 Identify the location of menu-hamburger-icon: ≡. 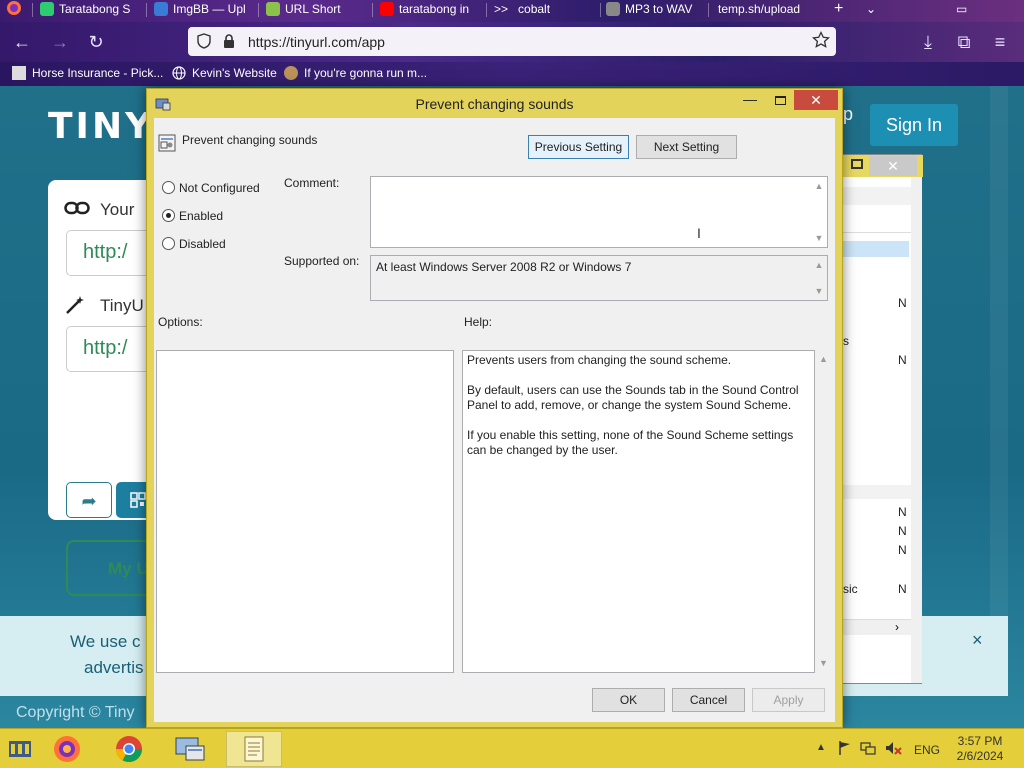
(1000, 42).